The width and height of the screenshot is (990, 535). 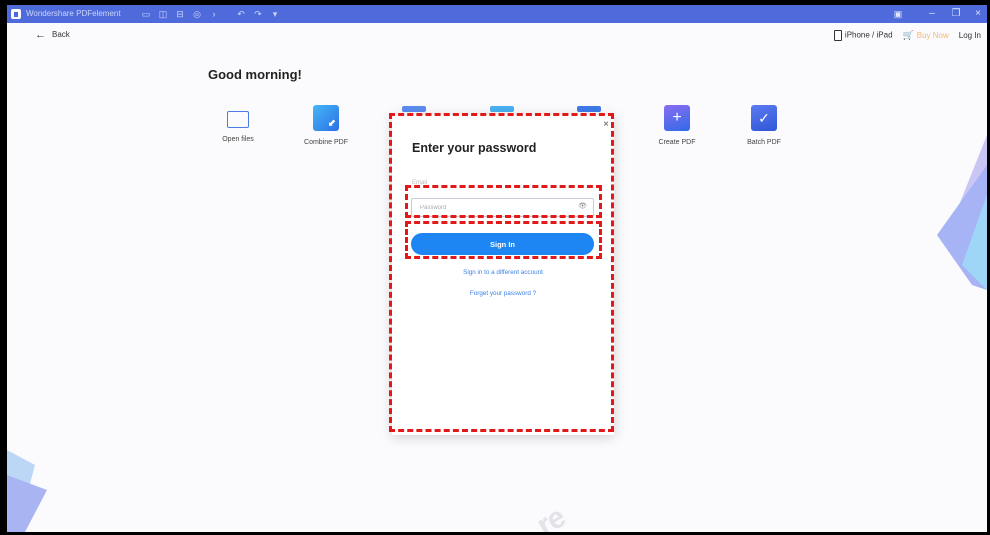 What do you see at coordinates (978, 14) in the screenshot?
I see `close-window-icon: ×` at bounding box center [978, 14].